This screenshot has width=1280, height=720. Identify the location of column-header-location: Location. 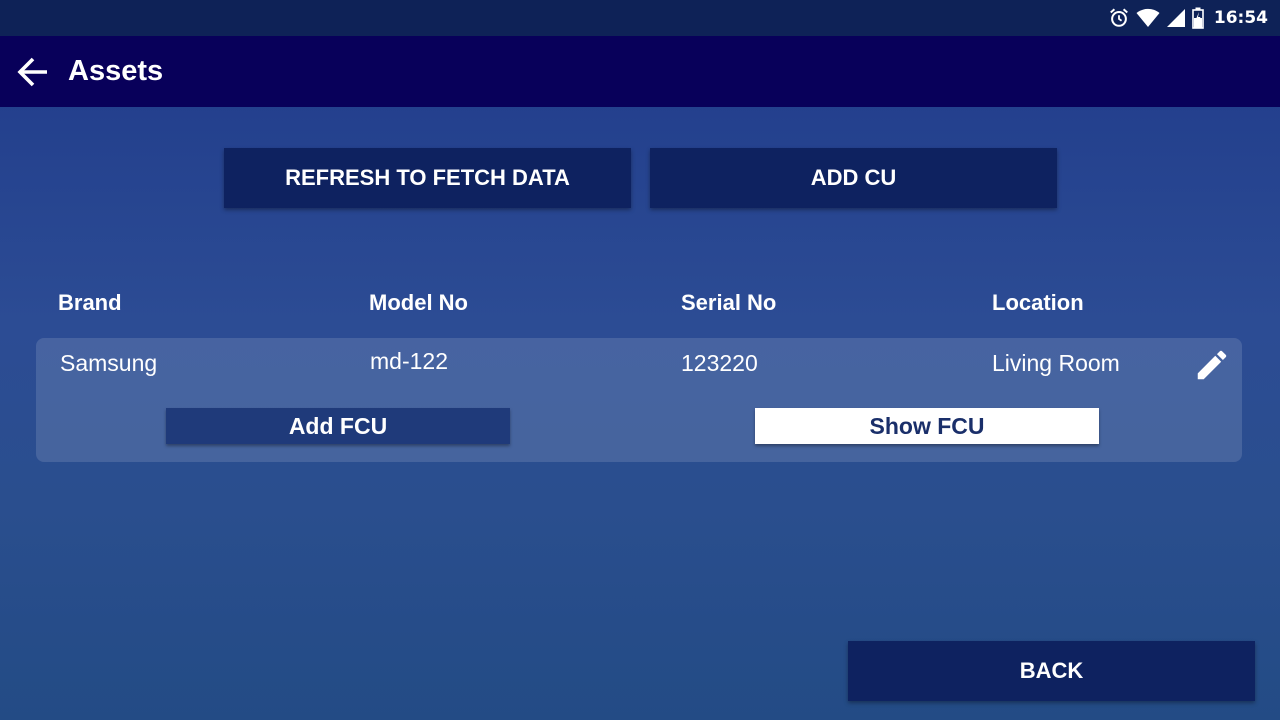
(1038, 302).